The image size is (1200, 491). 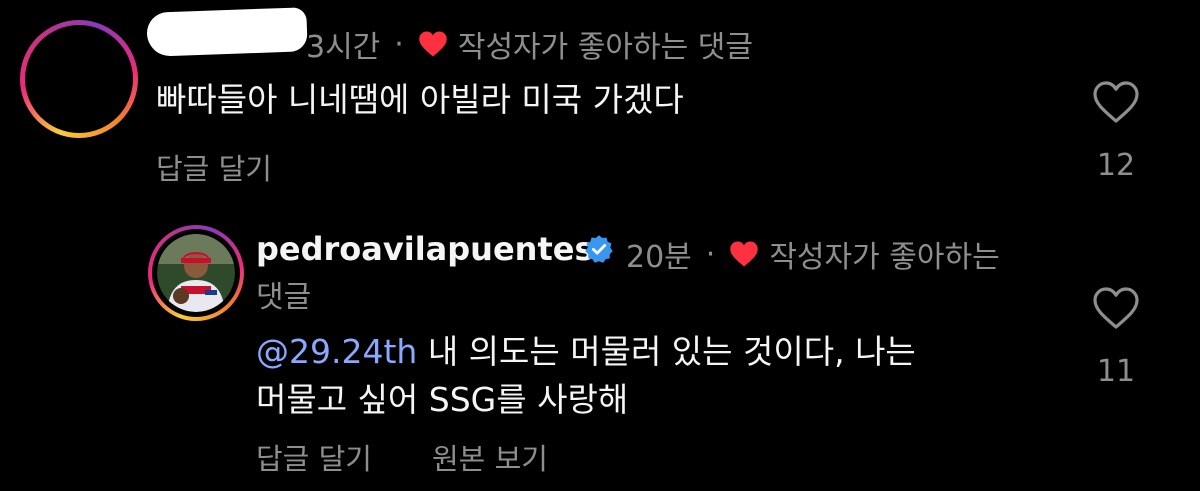 What do you see at coordinates (284, 297) in the screenshot?
I see `author-liked-label-cont: 댓글` at bounding box center [284, 297].